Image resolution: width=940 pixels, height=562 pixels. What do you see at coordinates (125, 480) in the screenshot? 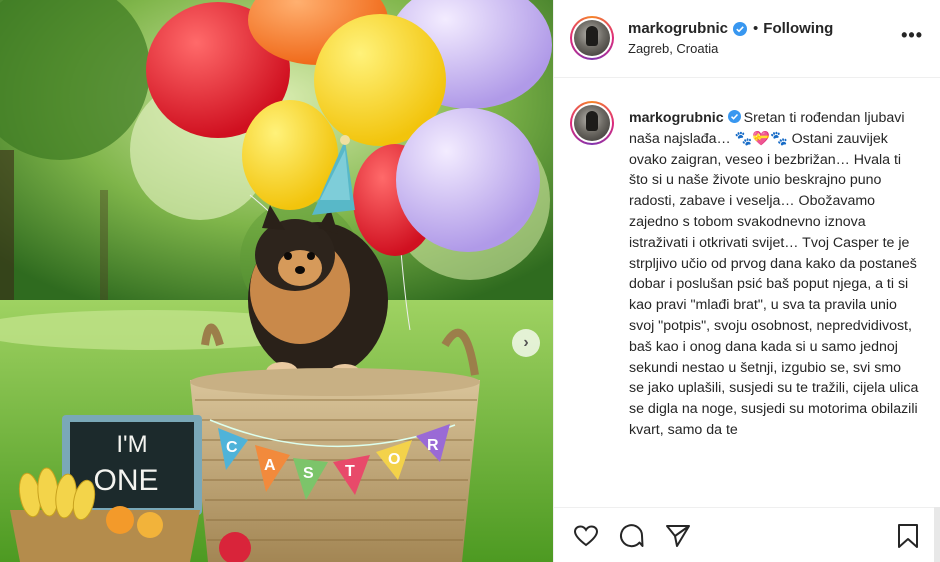
I see `sign-text-line2: ONE` at bounding box center [125, 480].